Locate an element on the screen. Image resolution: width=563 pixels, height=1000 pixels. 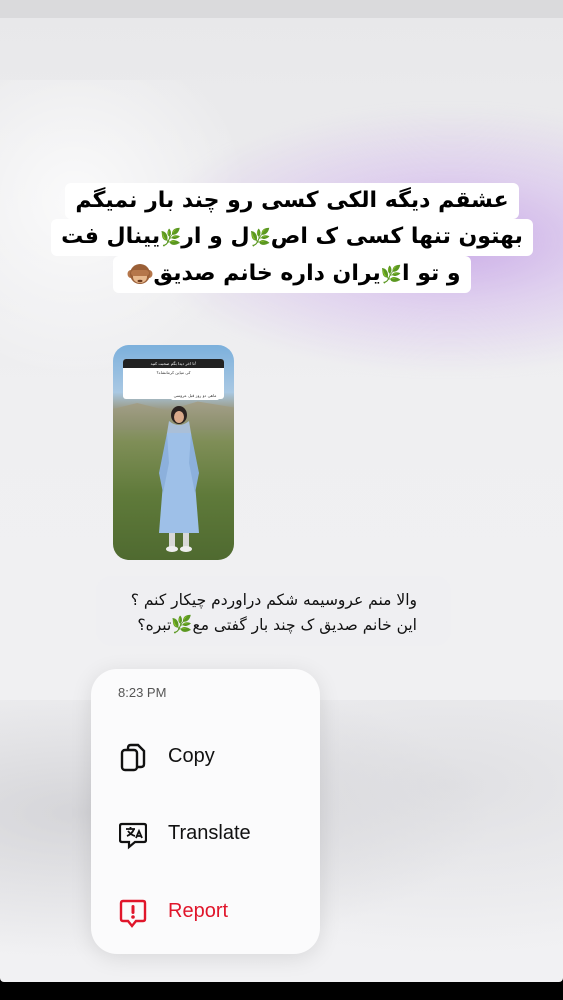
caption-line-1: عشقم دیگه الکی کسی رو چند بار نمیگم is located at coordinates (292, 201).